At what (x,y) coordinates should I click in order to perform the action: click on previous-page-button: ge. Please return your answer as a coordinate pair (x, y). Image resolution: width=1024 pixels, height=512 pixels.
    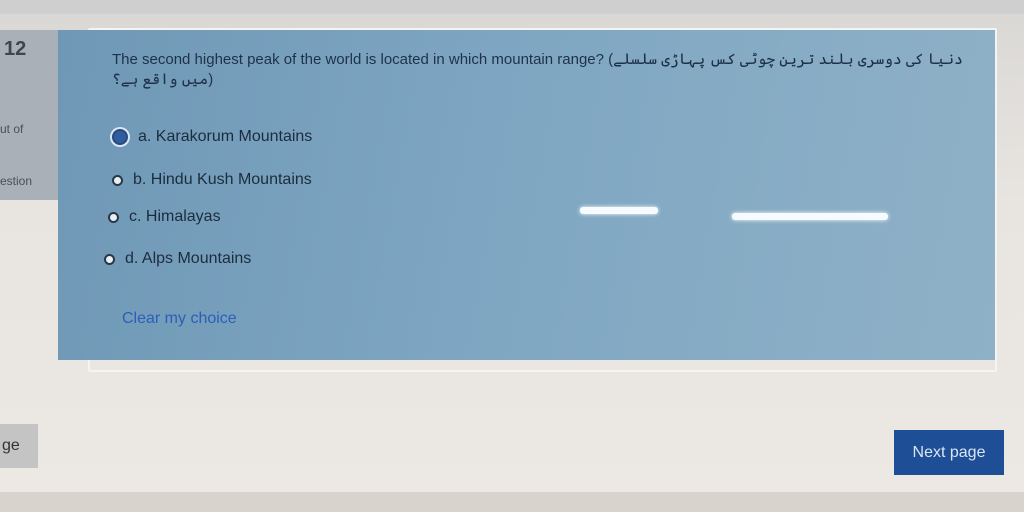
    Looking at the image, I should click on (19, 446).